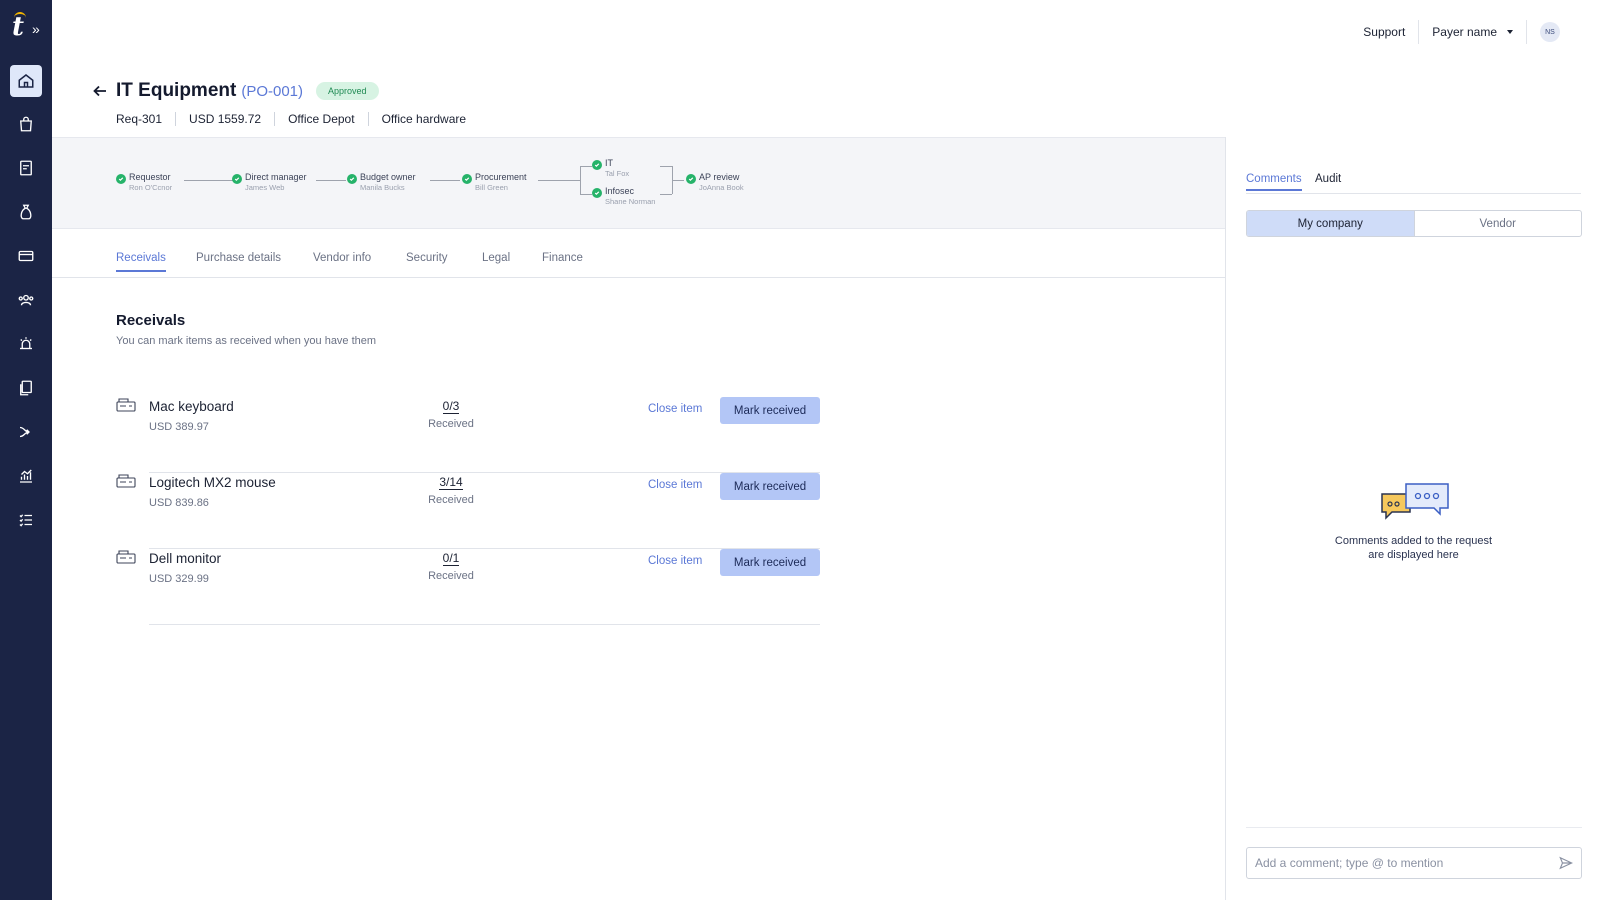 The width and height of the screenshot is (1600, 900). What do you see at coordinates (609, 163) in the screenshot?
I see `workflow-role: IT` at bounding box center [609, 163].